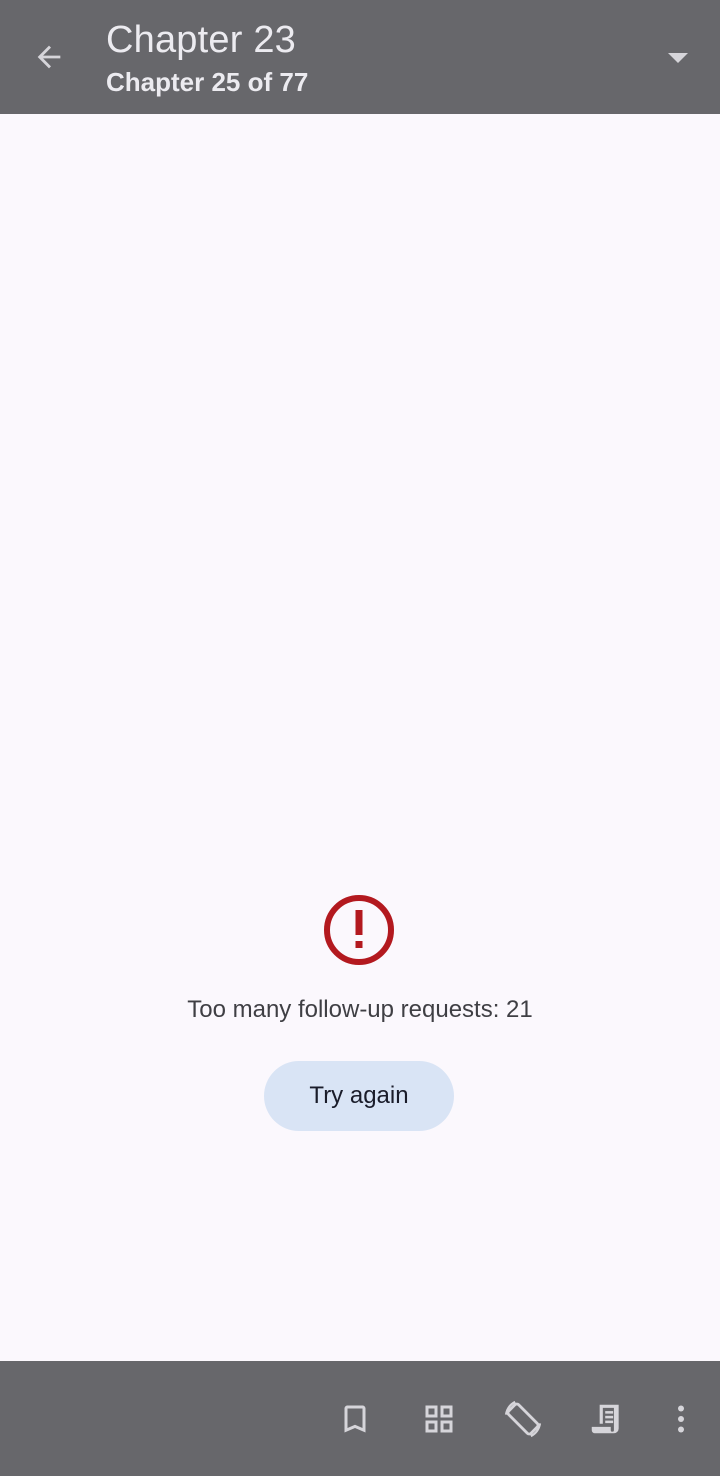  I want to click on more-vert-icon, so click(681, 1419).